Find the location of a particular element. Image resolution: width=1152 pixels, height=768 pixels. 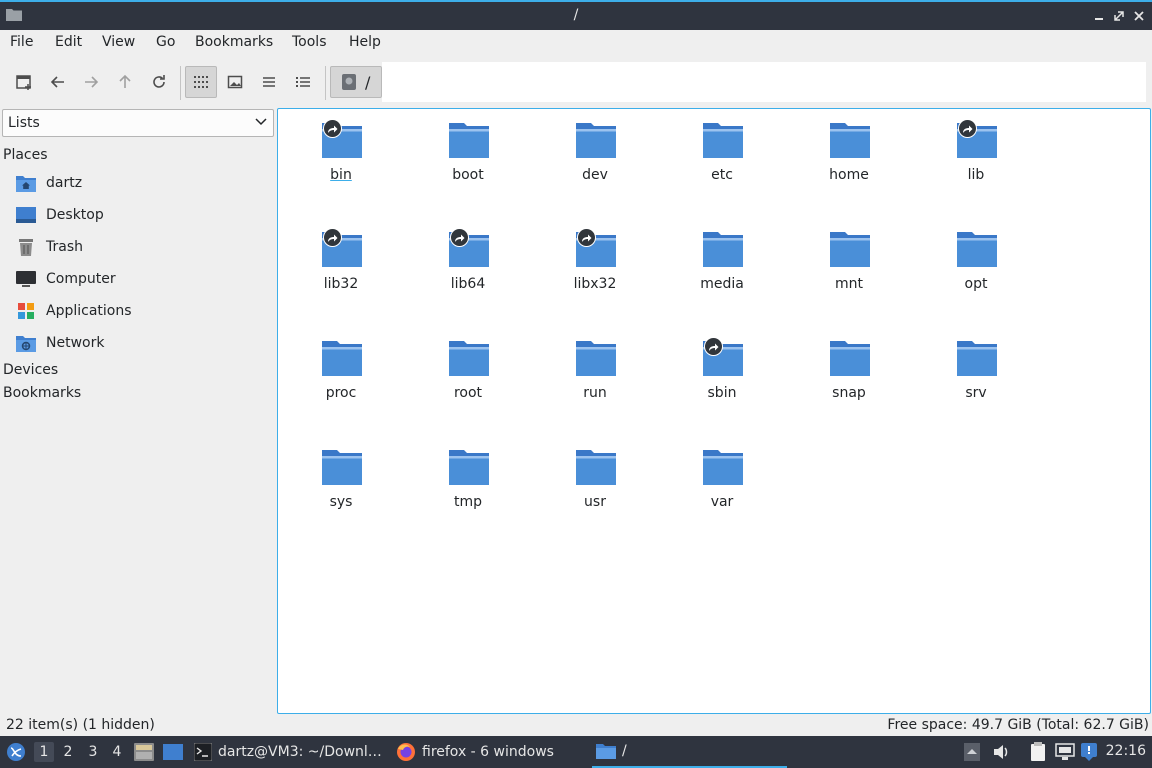

home-folder-icon is located at coordinates (26, 183).